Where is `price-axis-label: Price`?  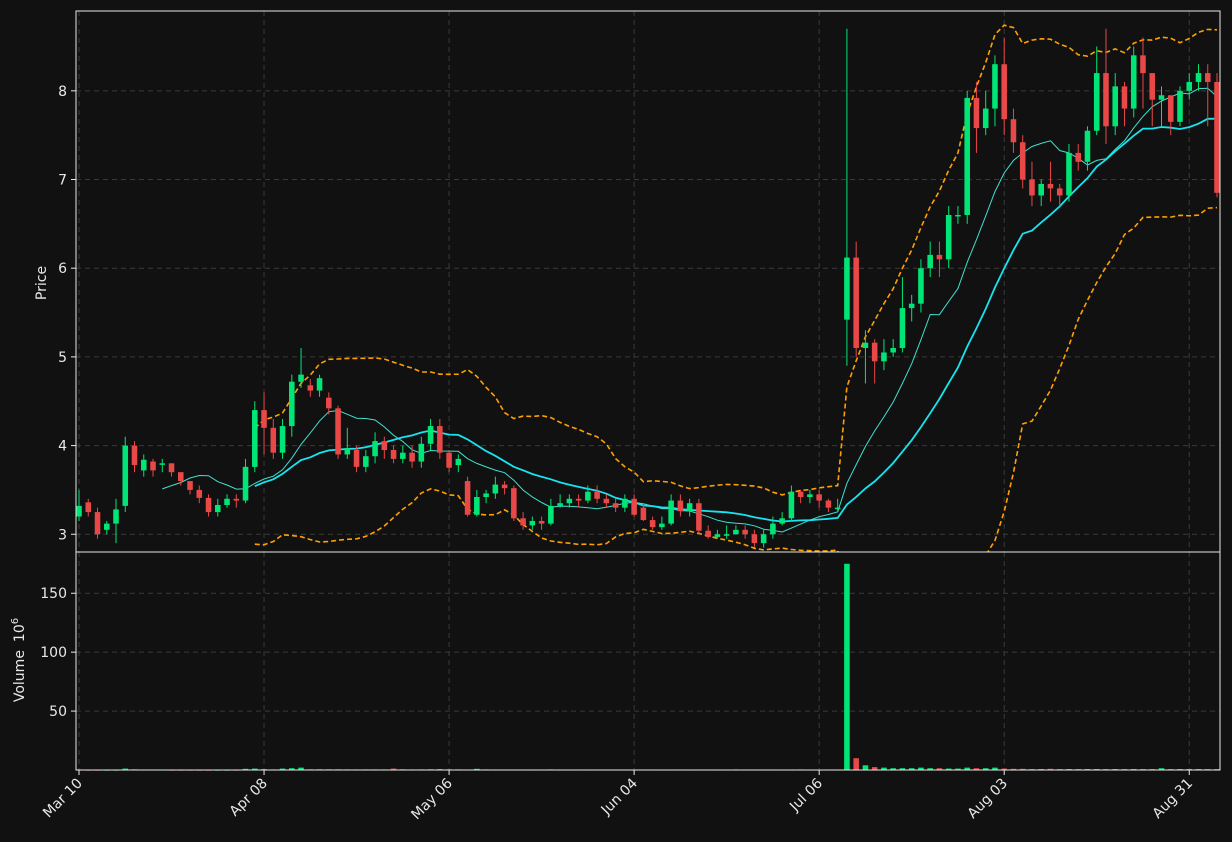 price-axis-label: Price is located at coordinates (42, 283).